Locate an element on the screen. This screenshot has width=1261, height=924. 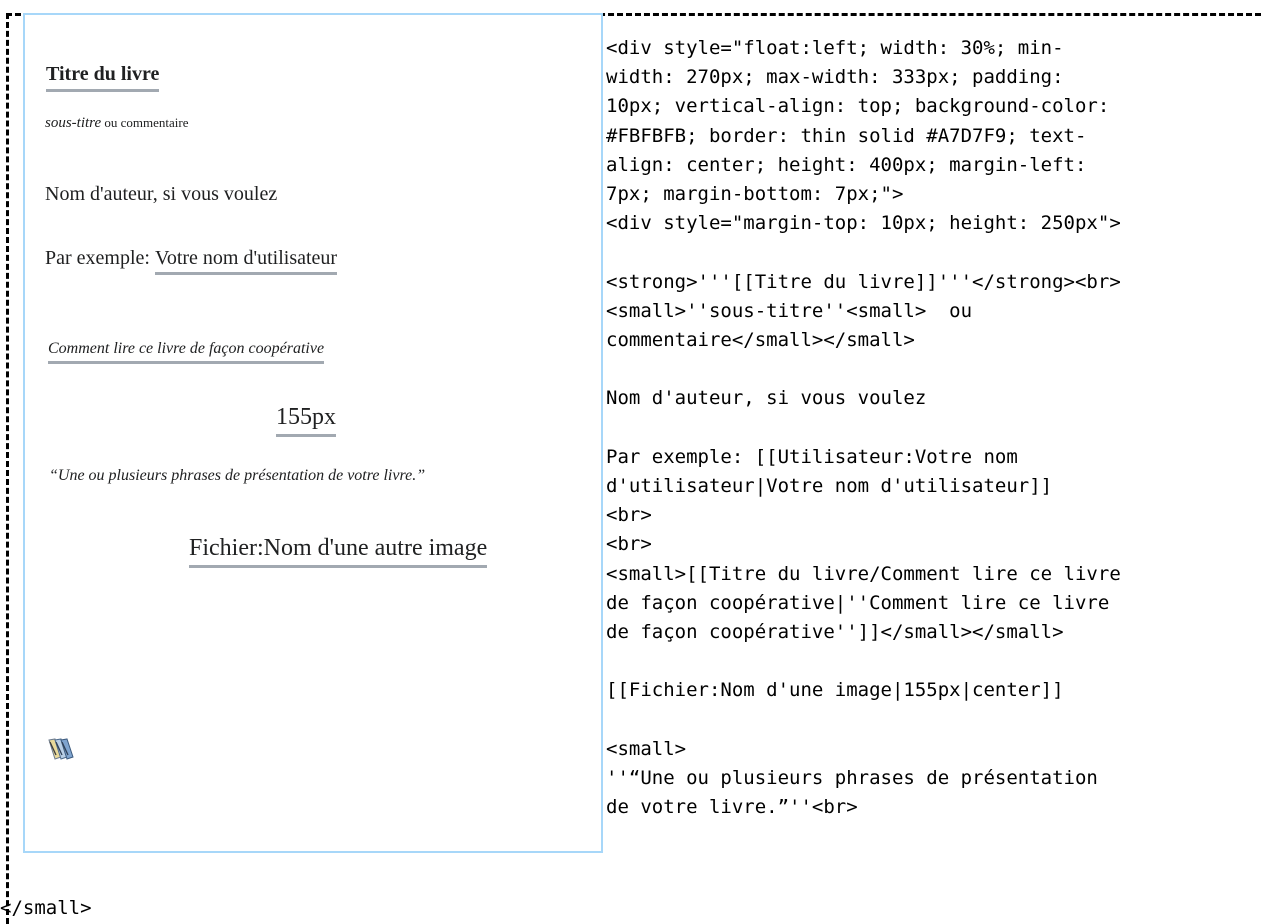
wikicode-tail: </small> is located at coordinates (46, 908).